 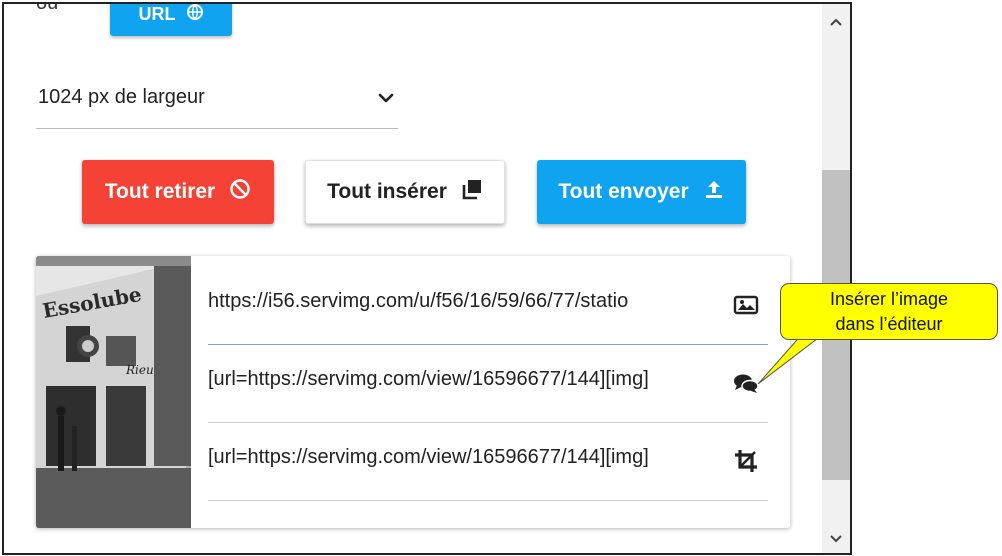 I want to click on block-icon, so click(x=240, y=192).